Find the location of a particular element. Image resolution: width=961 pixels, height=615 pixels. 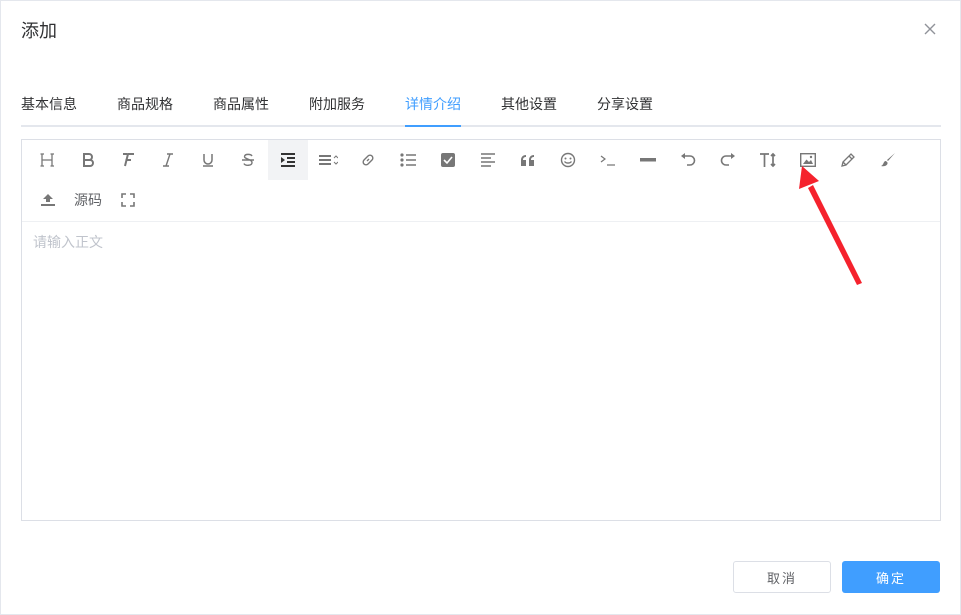

indent-icon is located at coordinates (288, 160).